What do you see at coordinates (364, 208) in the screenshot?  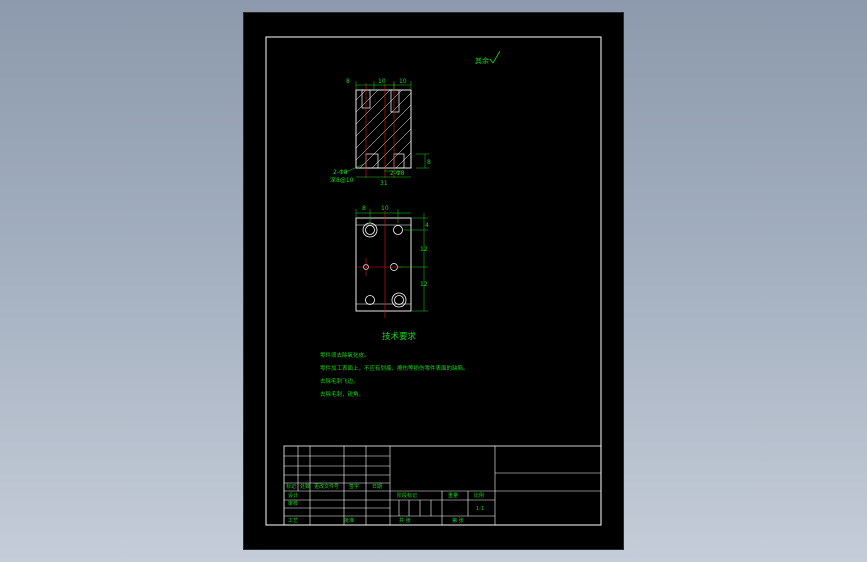 I see `dim-plan-left: 8` at bounding box center [364, 208].